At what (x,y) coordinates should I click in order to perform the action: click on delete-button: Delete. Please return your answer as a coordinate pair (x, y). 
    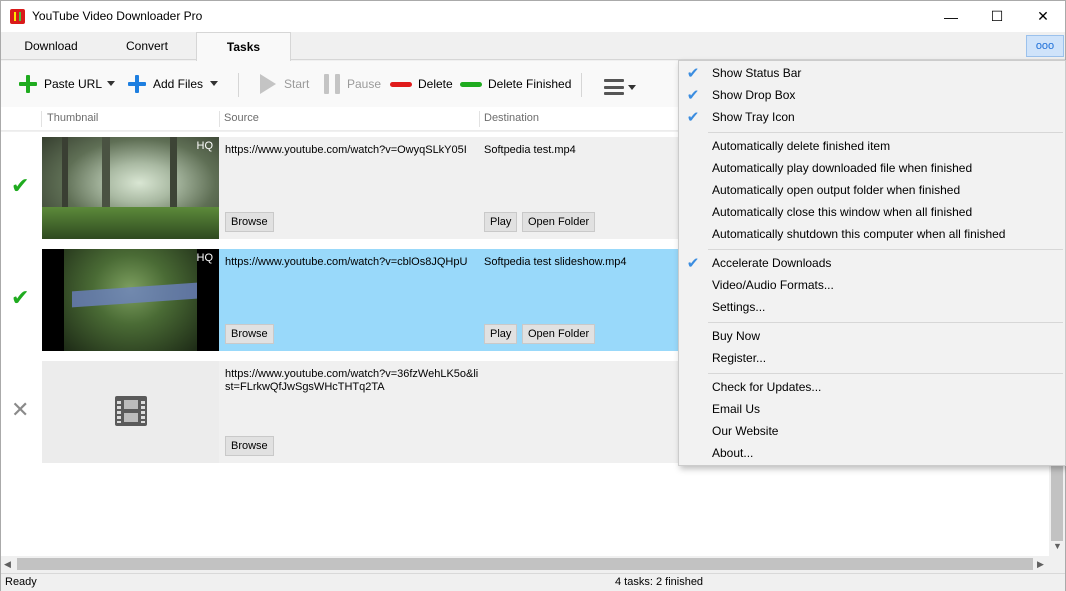
    Looking at the image, I should click on (421, 84).